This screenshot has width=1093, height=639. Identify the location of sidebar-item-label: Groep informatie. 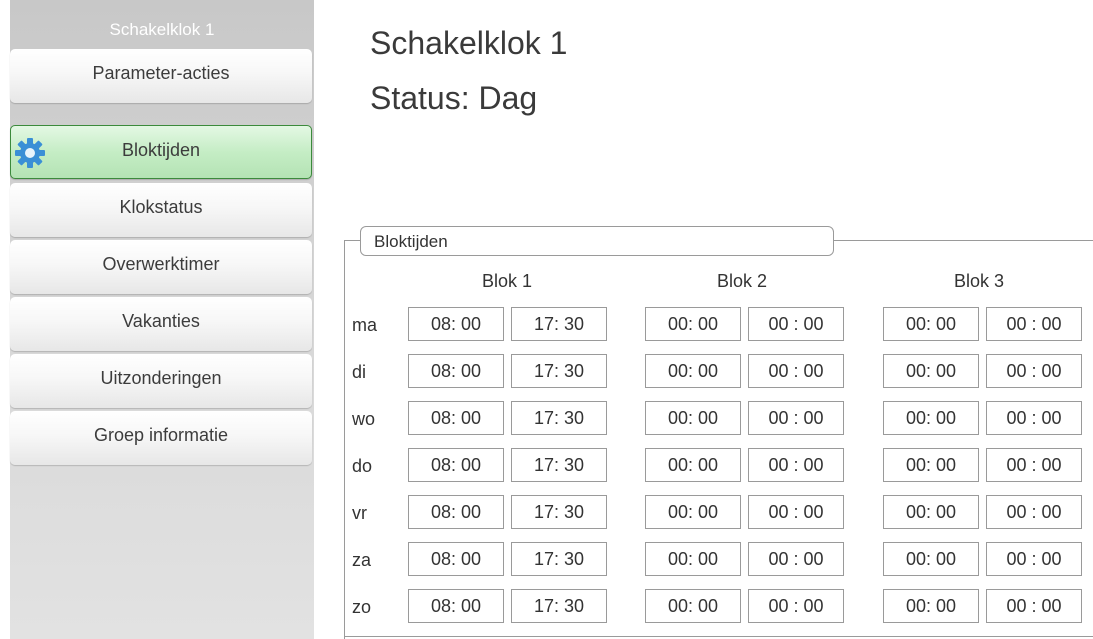
(161, 435).